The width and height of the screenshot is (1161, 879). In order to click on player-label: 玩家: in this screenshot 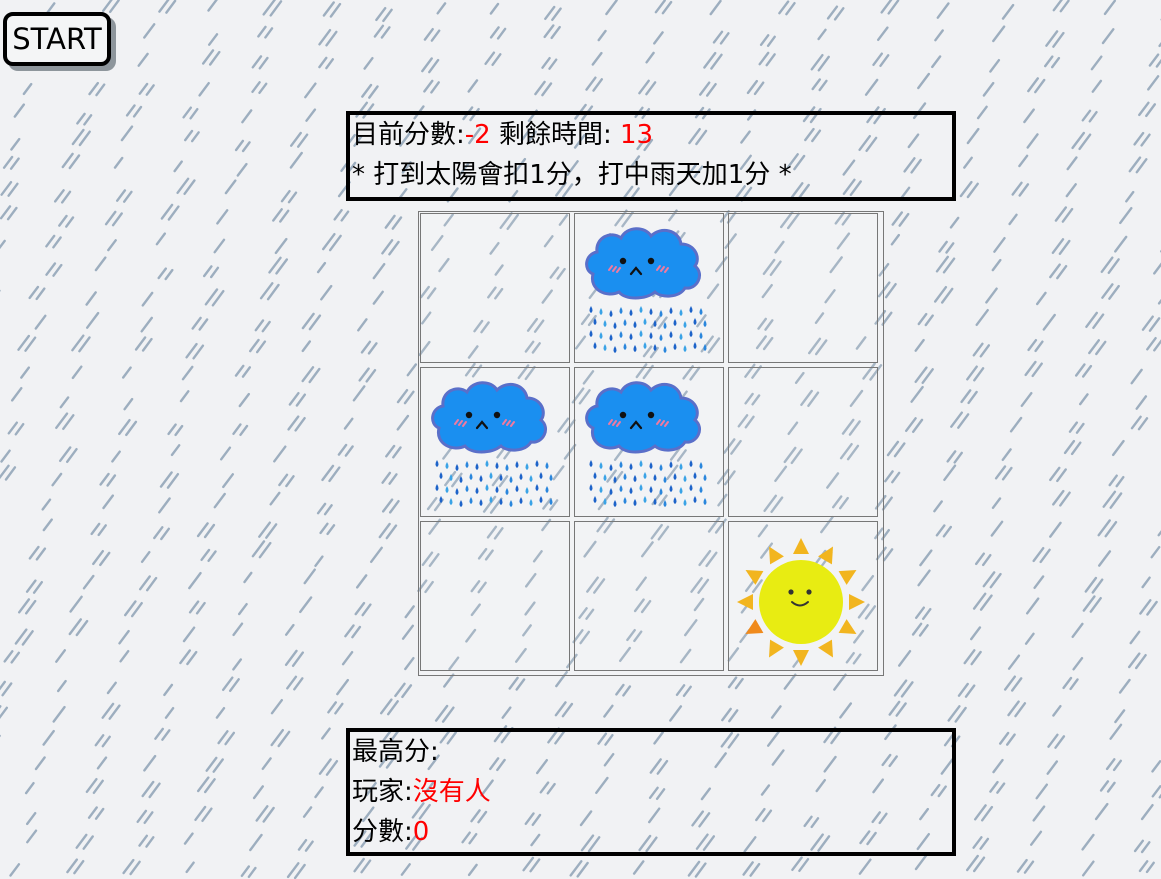, I will do `click(382, 792)`.